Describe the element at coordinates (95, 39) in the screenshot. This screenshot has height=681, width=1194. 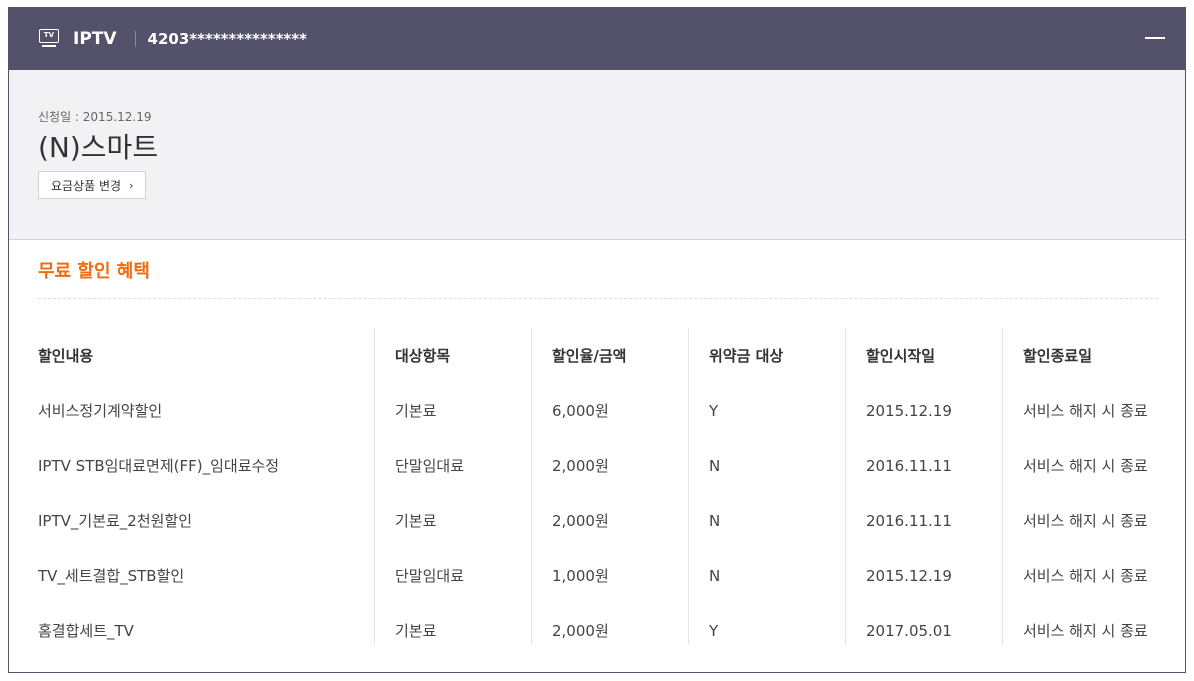
I see `service-name: IPTV` at that location.